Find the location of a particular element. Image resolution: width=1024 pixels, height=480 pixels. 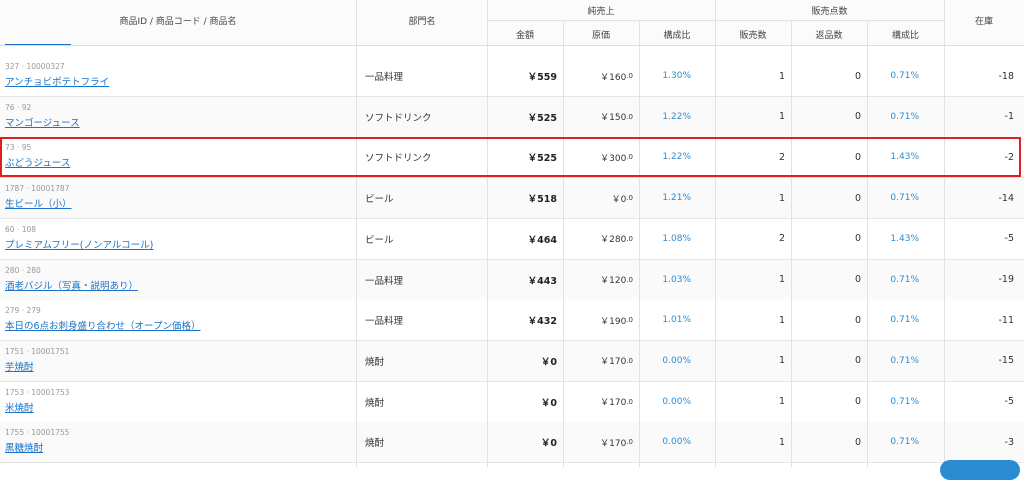

sales-ratio: 1.01% is located at coordinates (676, 320).